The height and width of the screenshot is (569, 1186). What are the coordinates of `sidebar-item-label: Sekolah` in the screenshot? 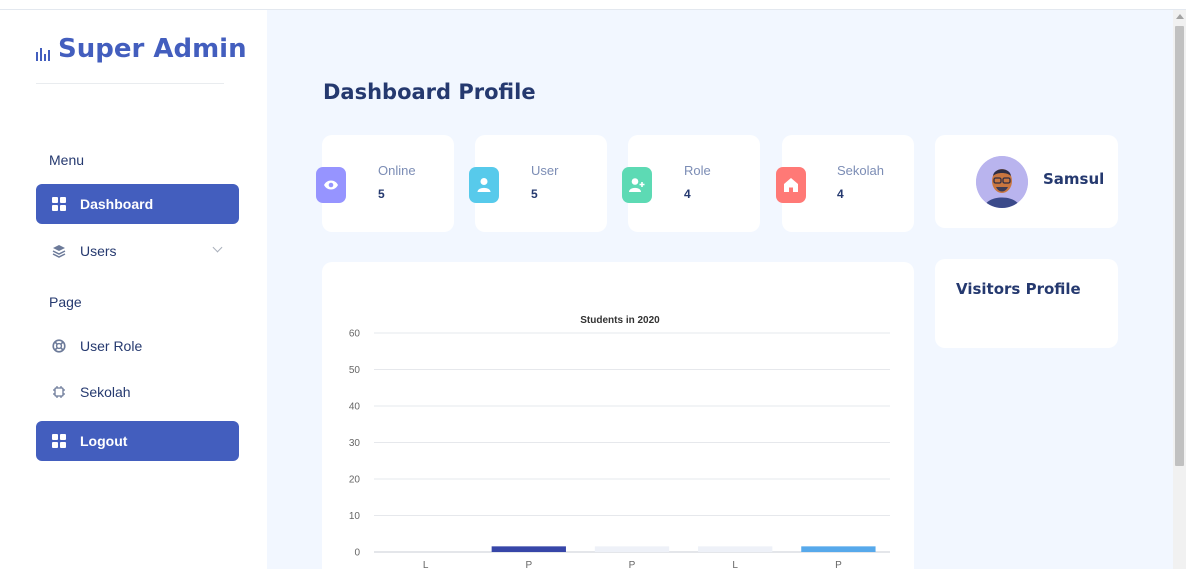 It's located at (105, 392).